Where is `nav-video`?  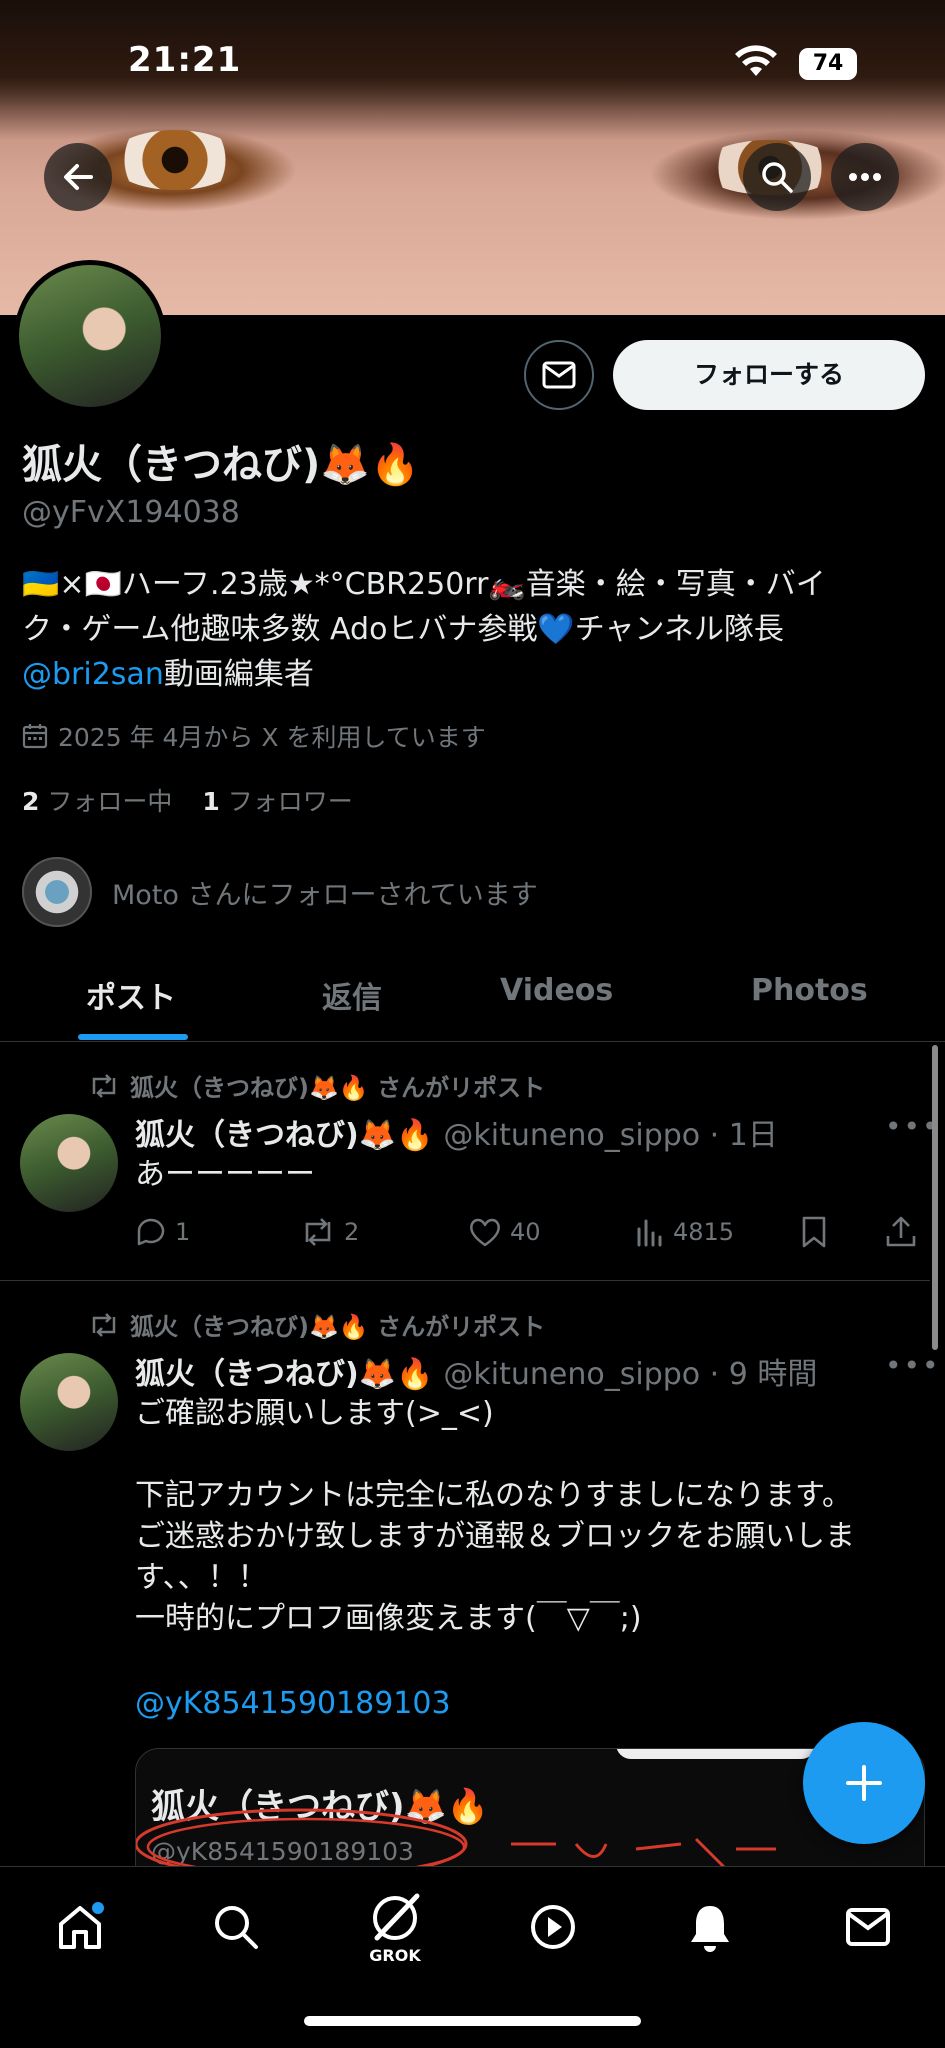 nav-video is located at coordinates (553, 1927).